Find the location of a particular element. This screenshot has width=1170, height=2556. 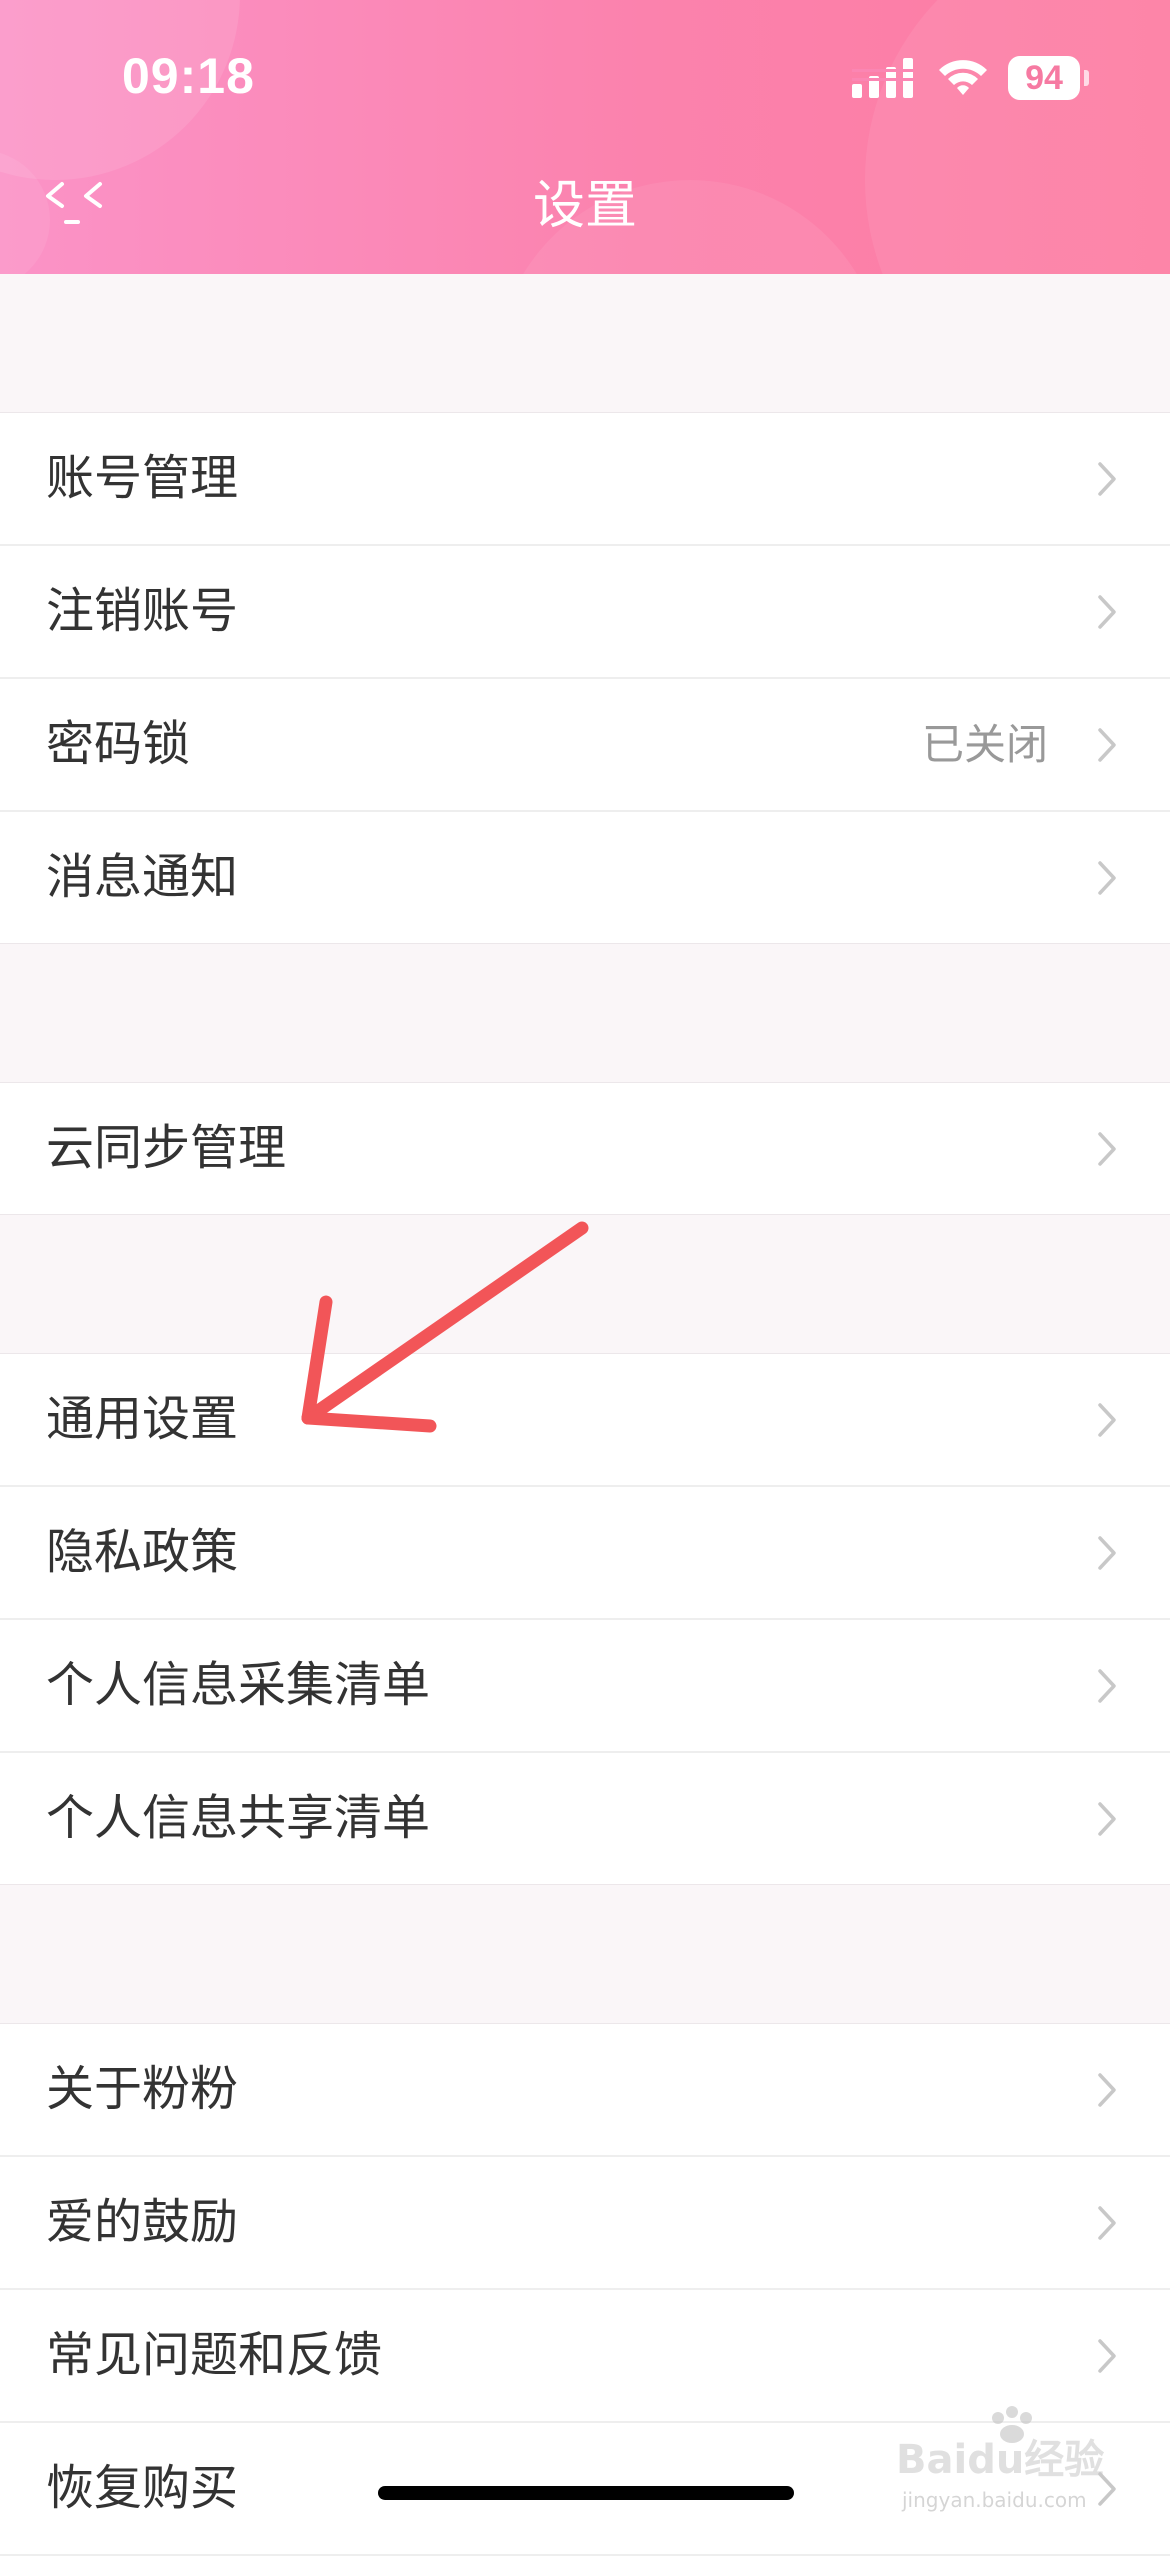

settings-row-info-collection: 个人信息采集清单 is located at coordinates (585, 1686).